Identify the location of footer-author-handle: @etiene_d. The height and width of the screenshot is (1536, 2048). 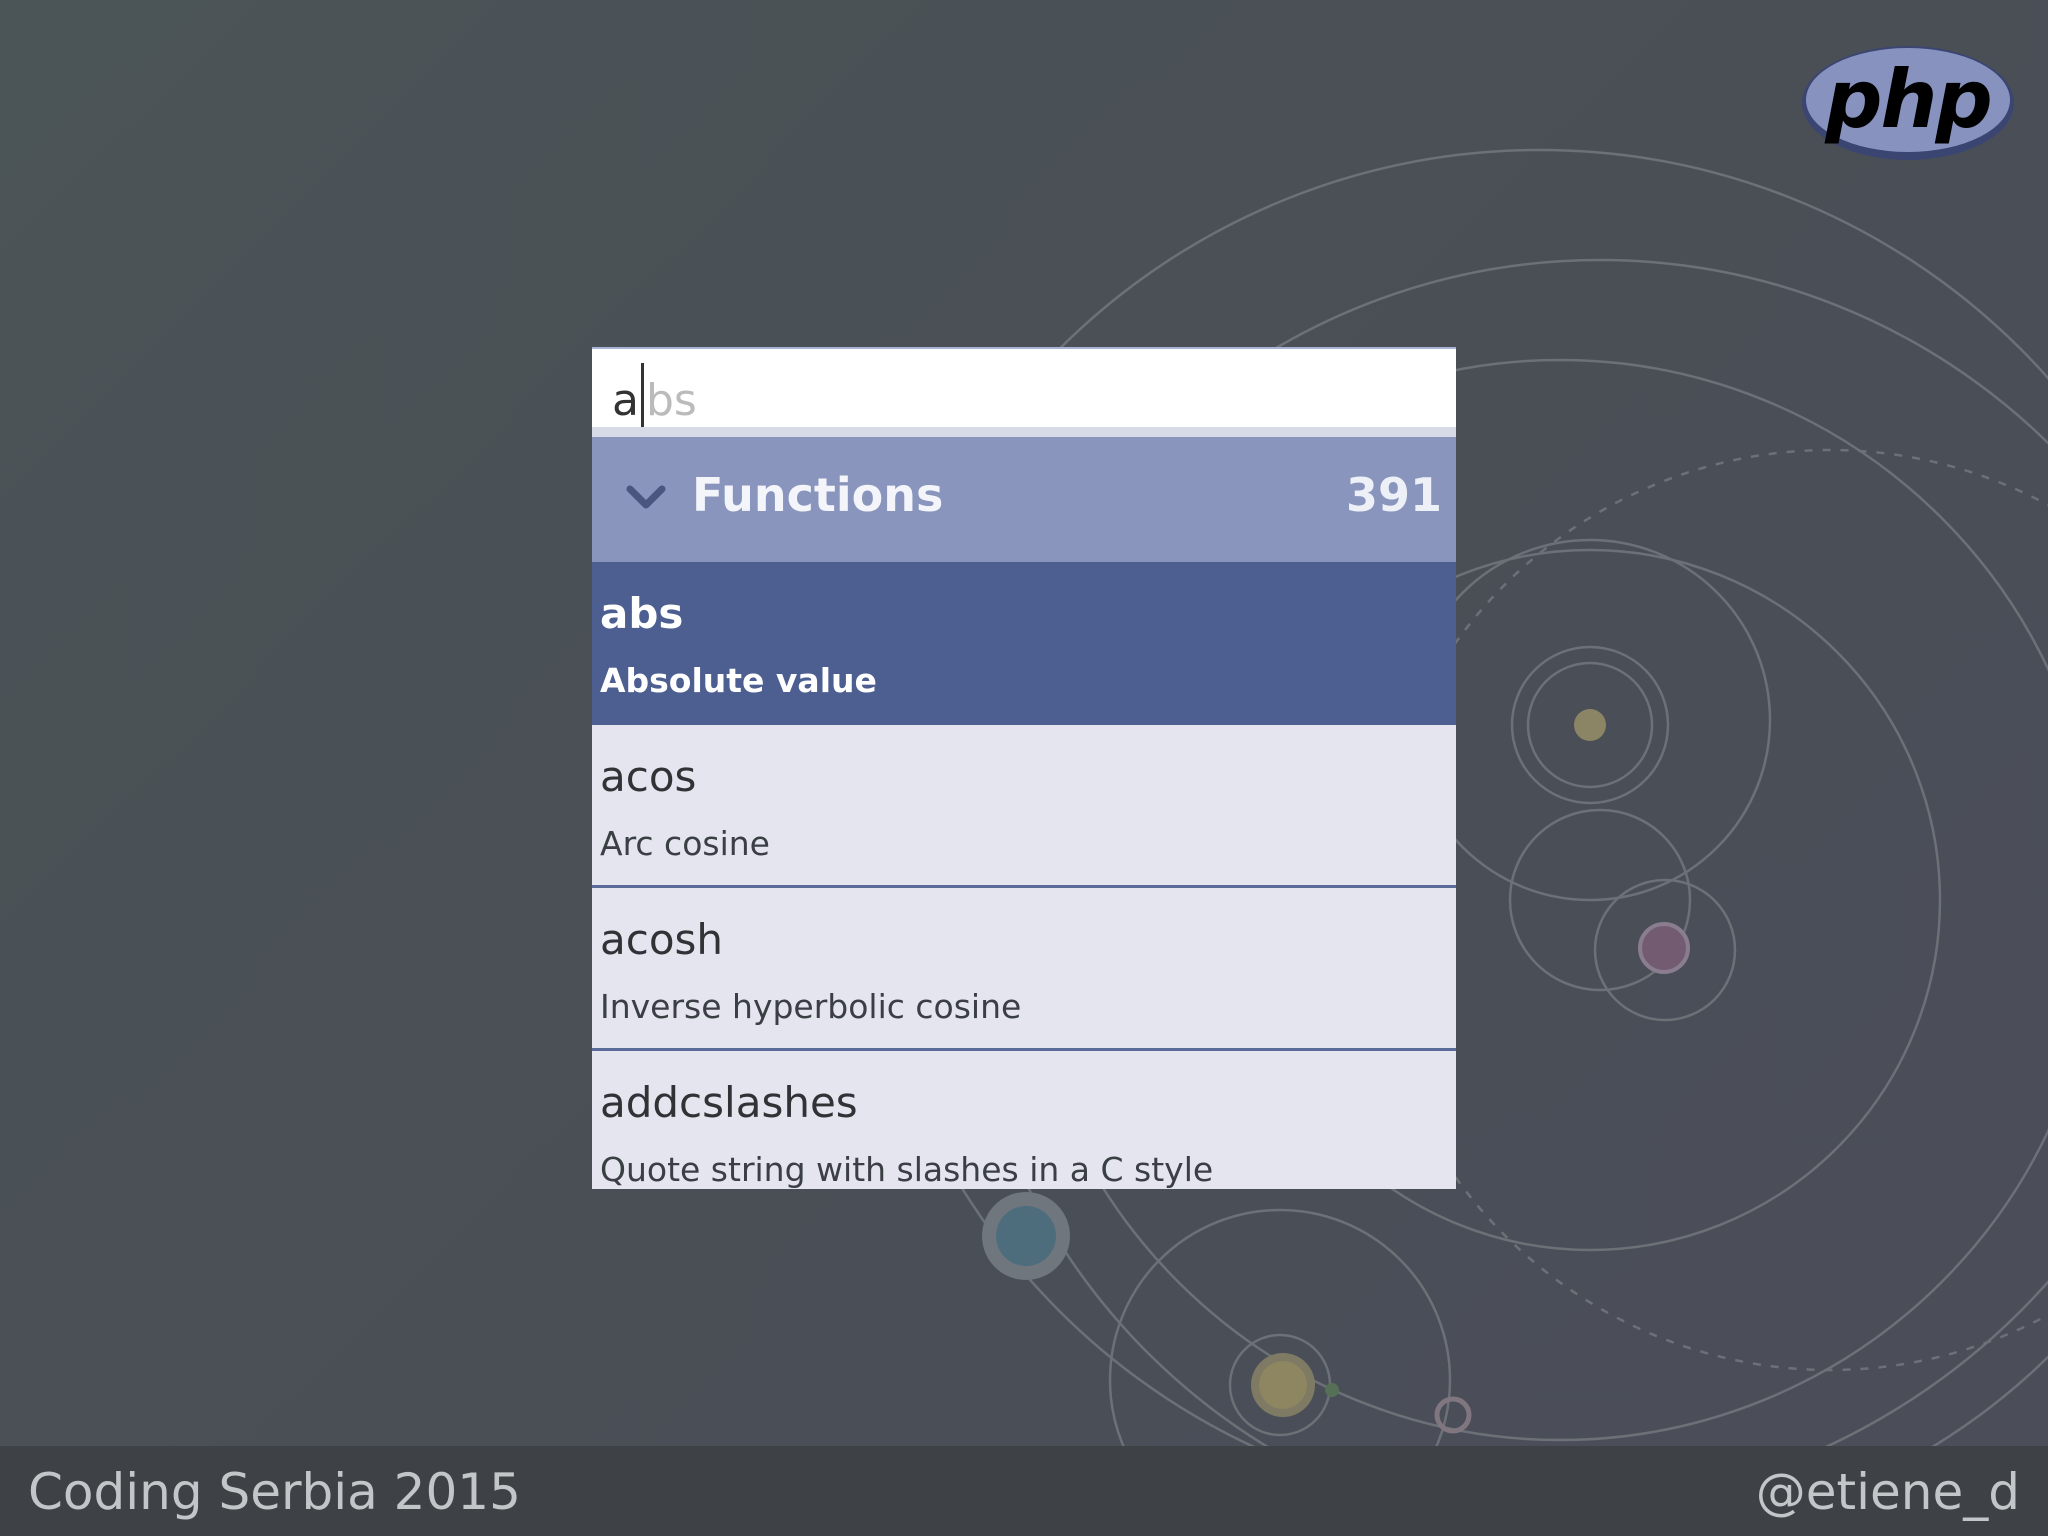
(1887, 1492).